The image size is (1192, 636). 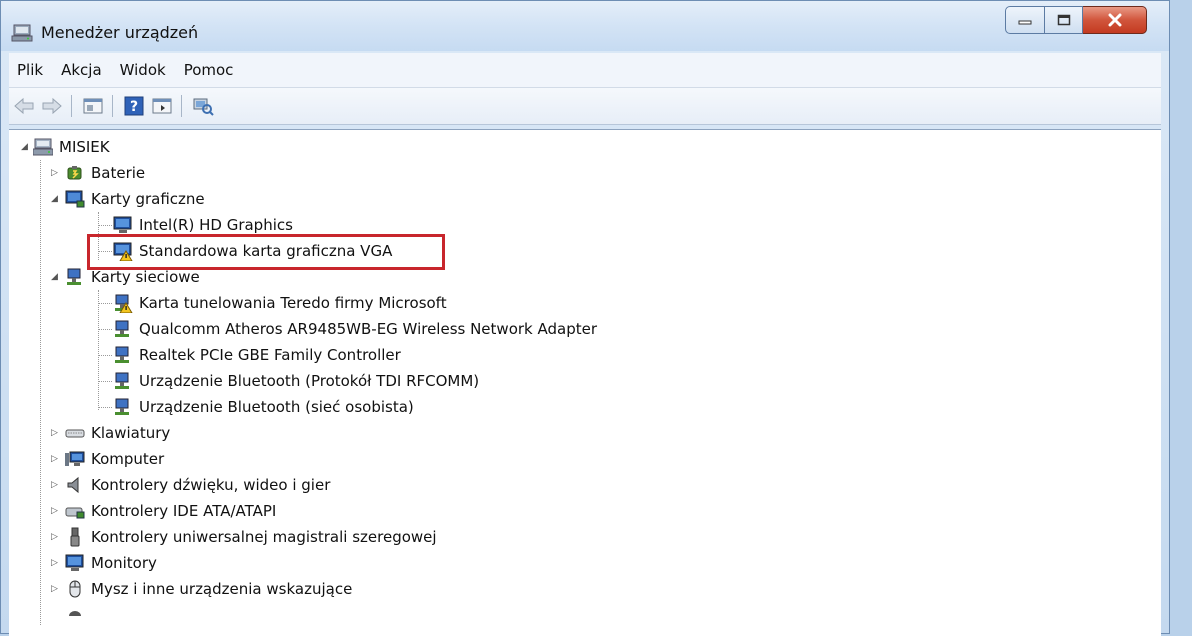 What do you see at coordinates (585, 106) in the screenshot?
I see `toolbar: ?` at bounding box center [585, 106].